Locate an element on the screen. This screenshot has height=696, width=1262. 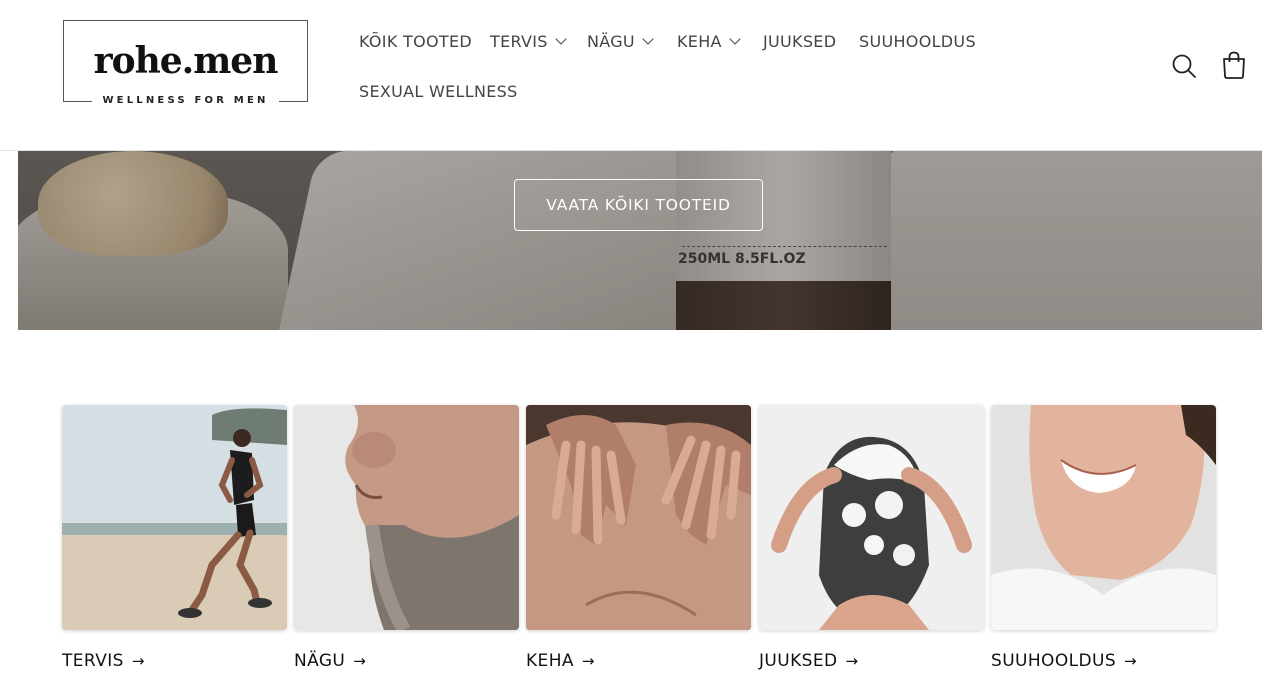
nav-label: JUUKSED is located at coordinates (800, 41).